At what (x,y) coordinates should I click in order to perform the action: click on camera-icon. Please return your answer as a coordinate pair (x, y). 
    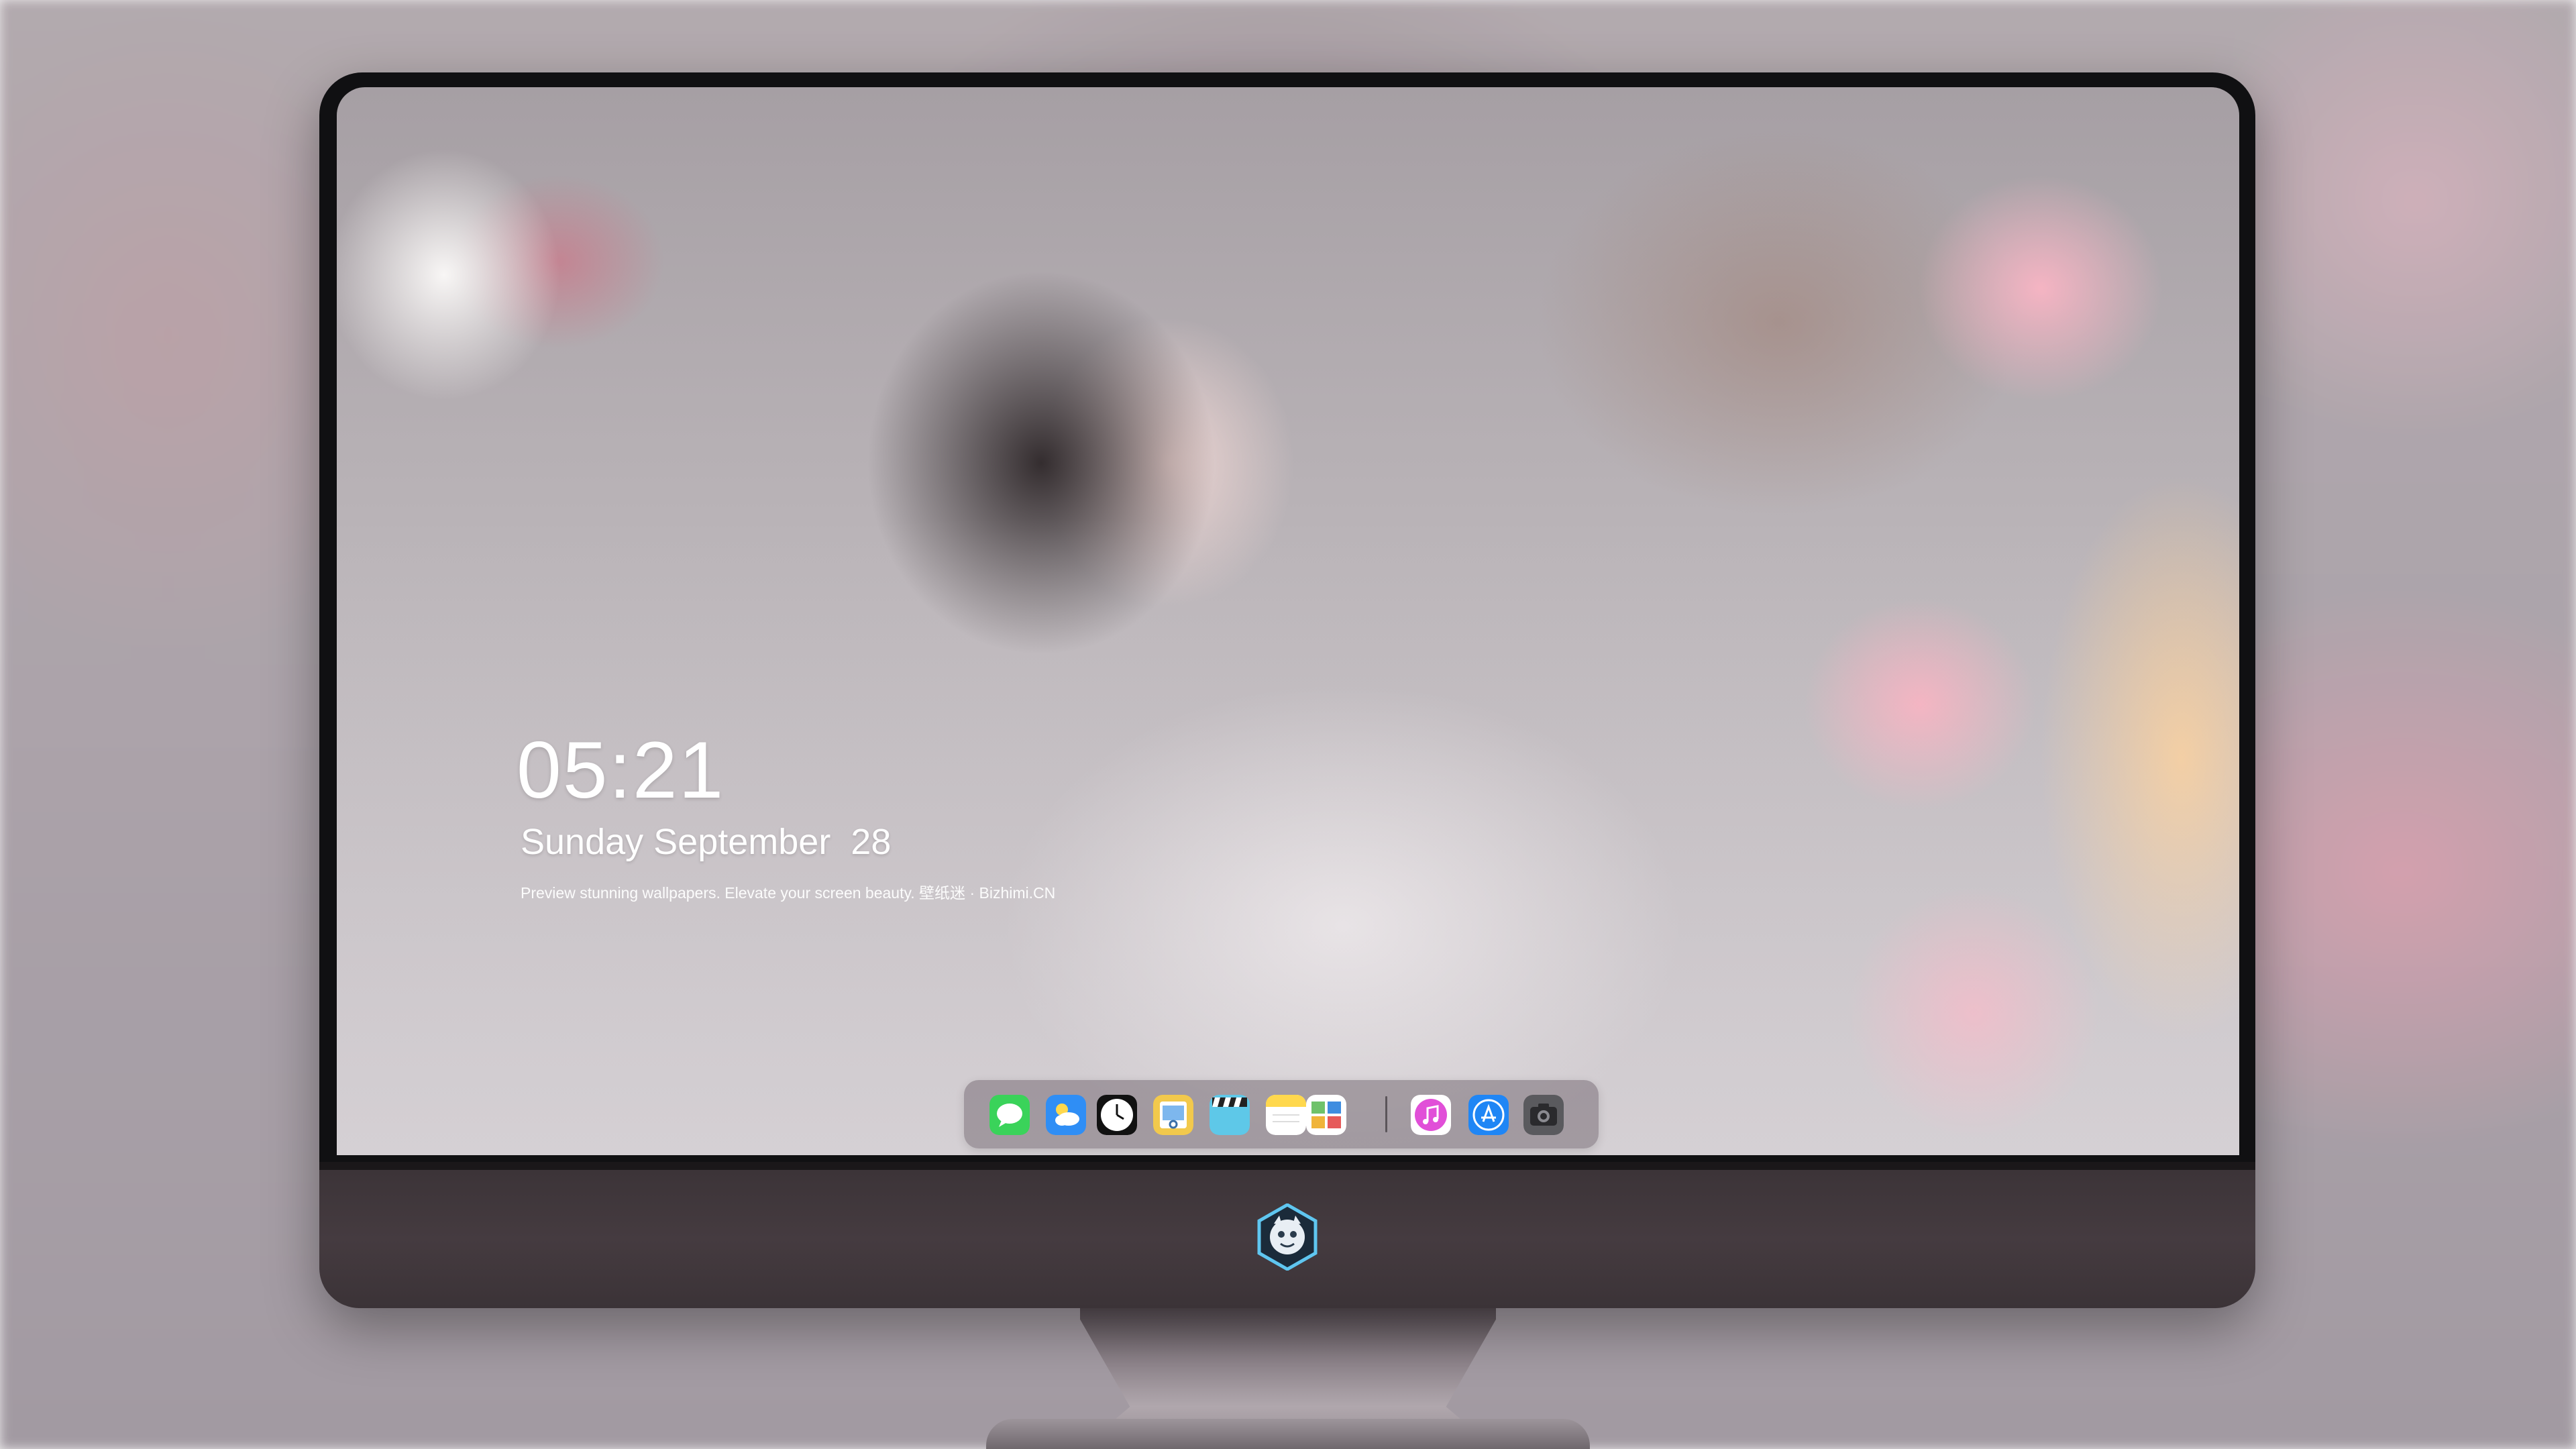
    Looking at the image, I should click on (1543, 1115).